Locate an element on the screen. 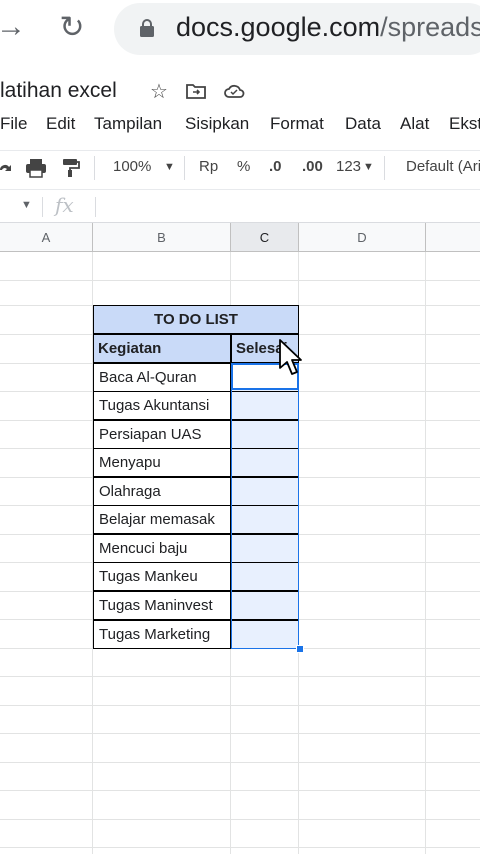 The image size is (480, 854). task-cell: Baca Al-Quran is located at coordinates (162, 377).